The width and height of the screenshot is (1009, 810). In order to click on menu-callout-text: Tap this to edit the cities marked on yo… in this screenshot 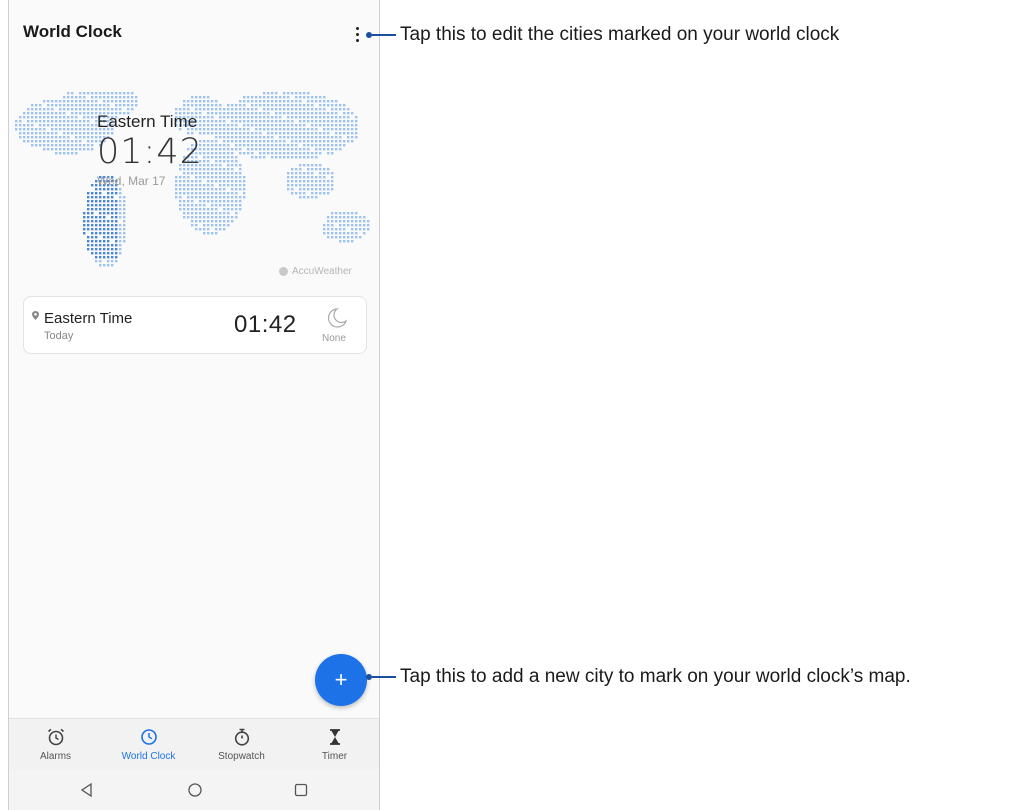, I will do `click(620, 34)`.